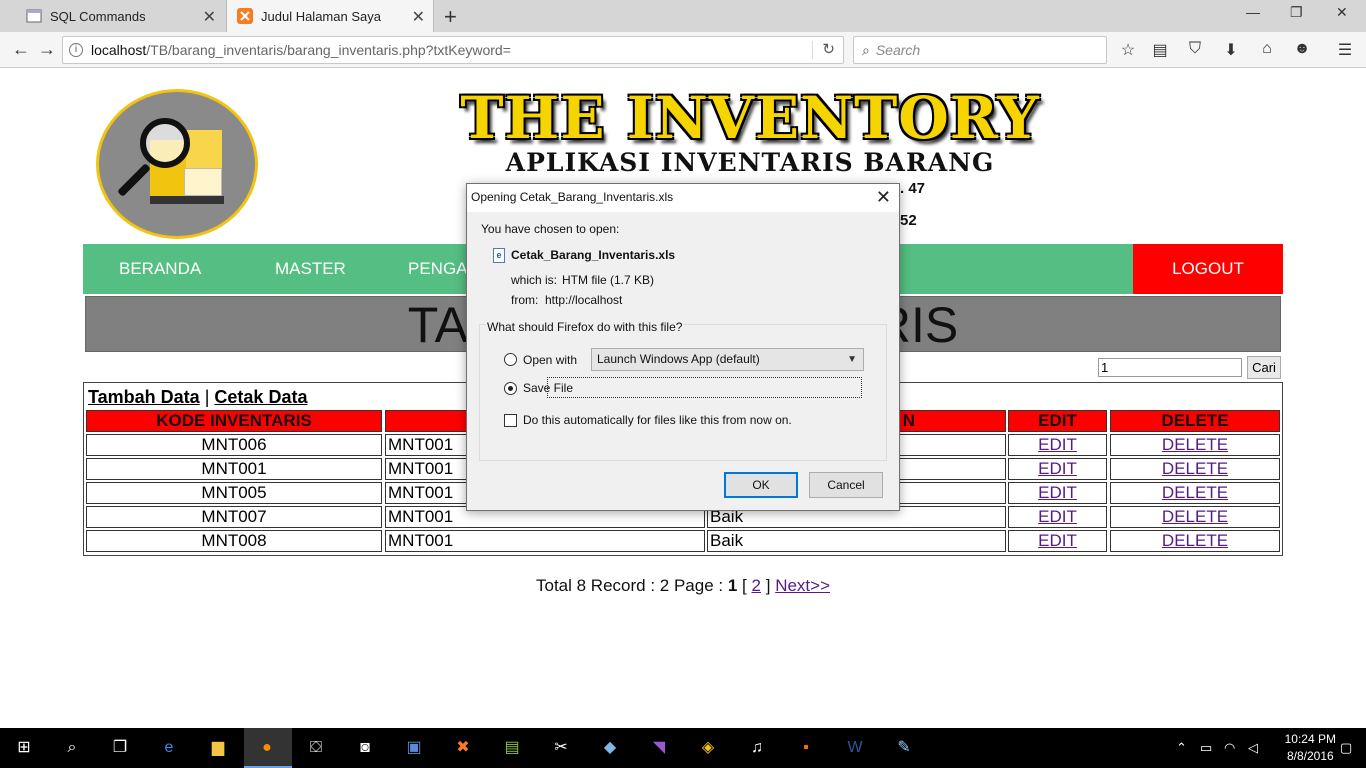 The width and height of the screenshot is (1366, 768). What do you see at coordinates (846, 485) in the screenshot?
I see `cancel-button: Cancel` at bounding box center [846, 485].